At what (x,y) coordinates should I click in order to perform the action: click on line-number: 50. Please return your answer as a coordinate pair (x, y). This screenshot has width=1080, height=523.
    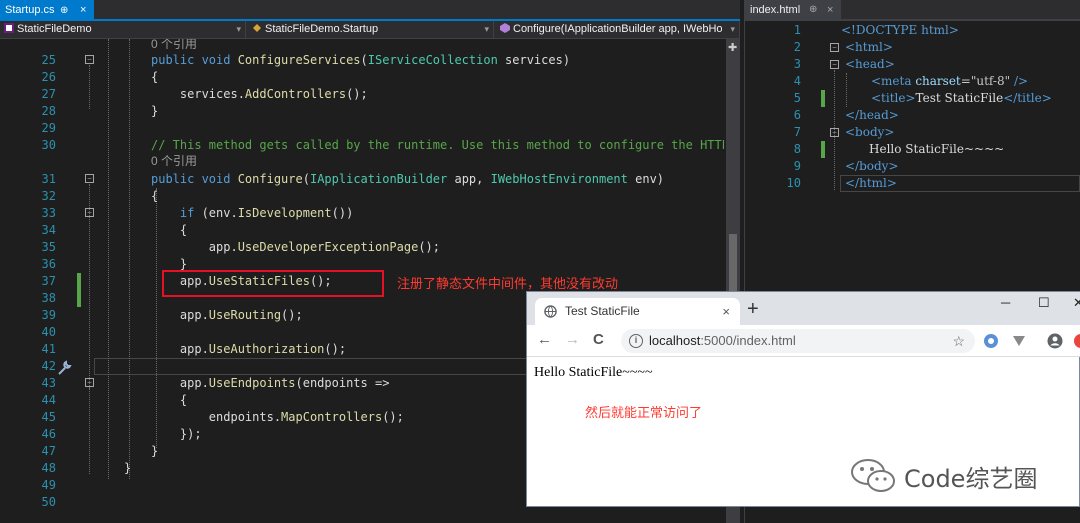
    Looking at the image, I should click on (48, 502).